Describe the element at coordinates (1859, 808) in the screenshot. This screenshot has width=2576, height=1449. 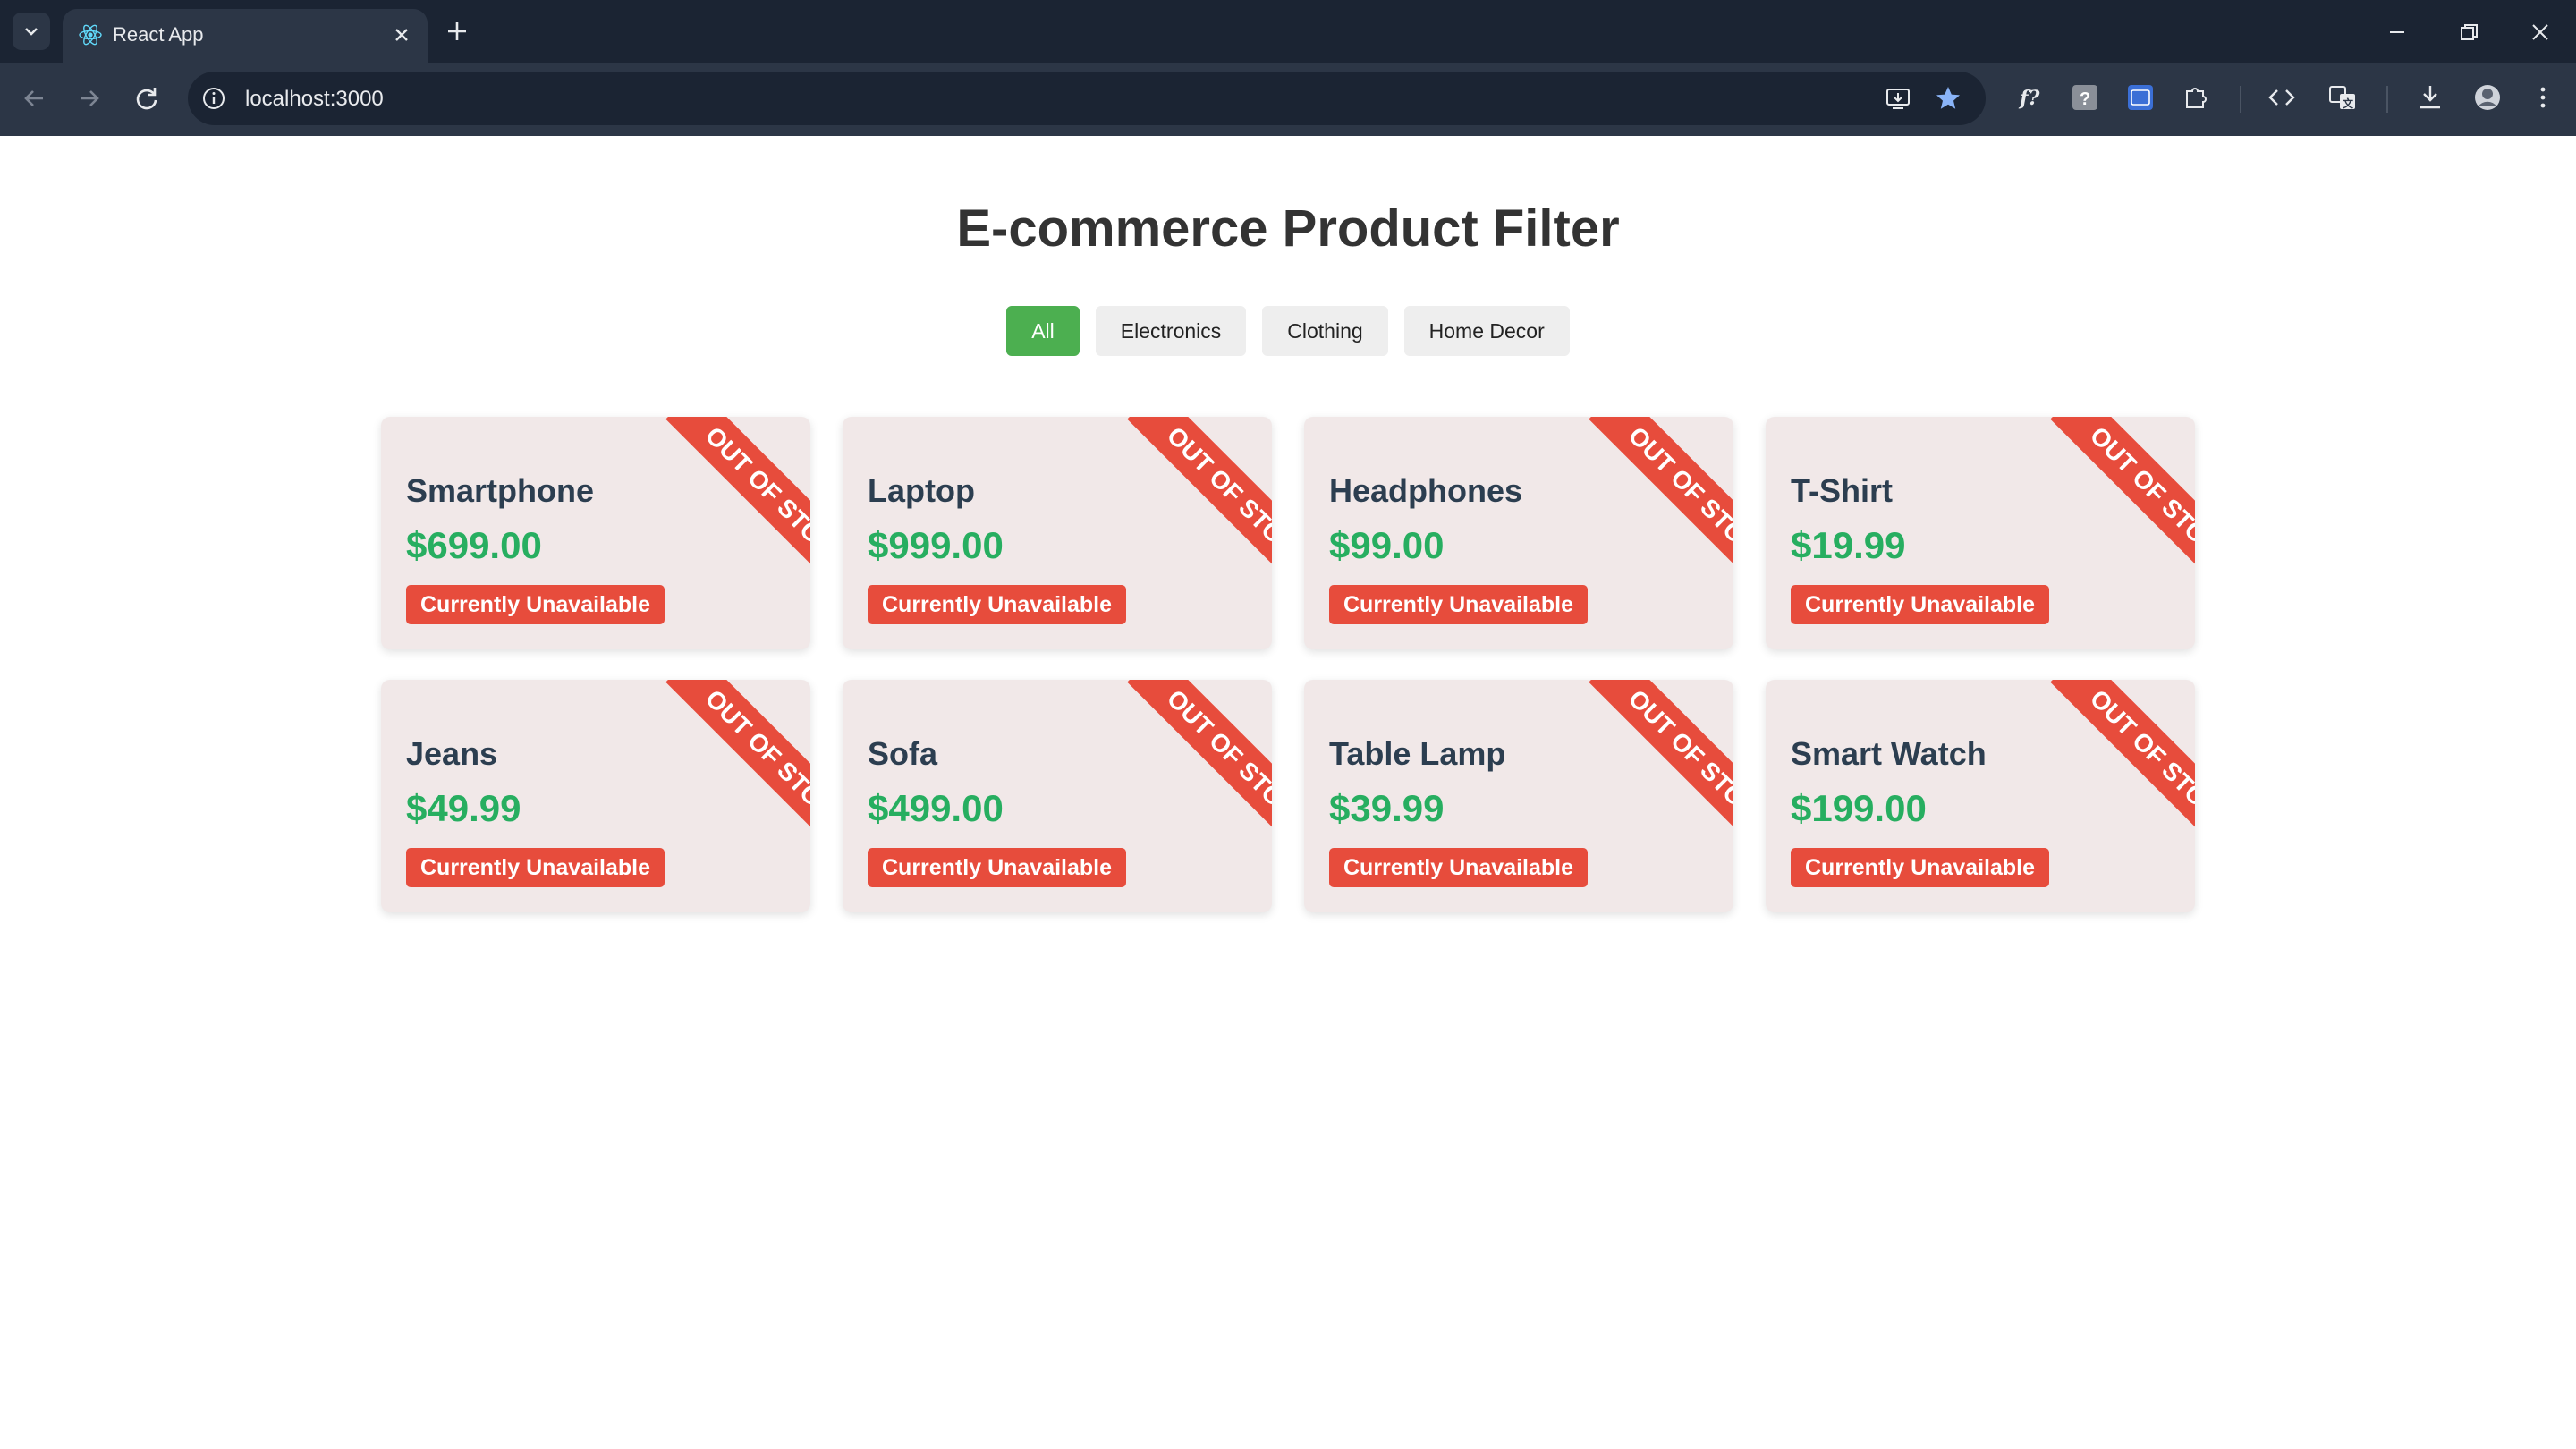
I see `product-price: $199.00` at that location.